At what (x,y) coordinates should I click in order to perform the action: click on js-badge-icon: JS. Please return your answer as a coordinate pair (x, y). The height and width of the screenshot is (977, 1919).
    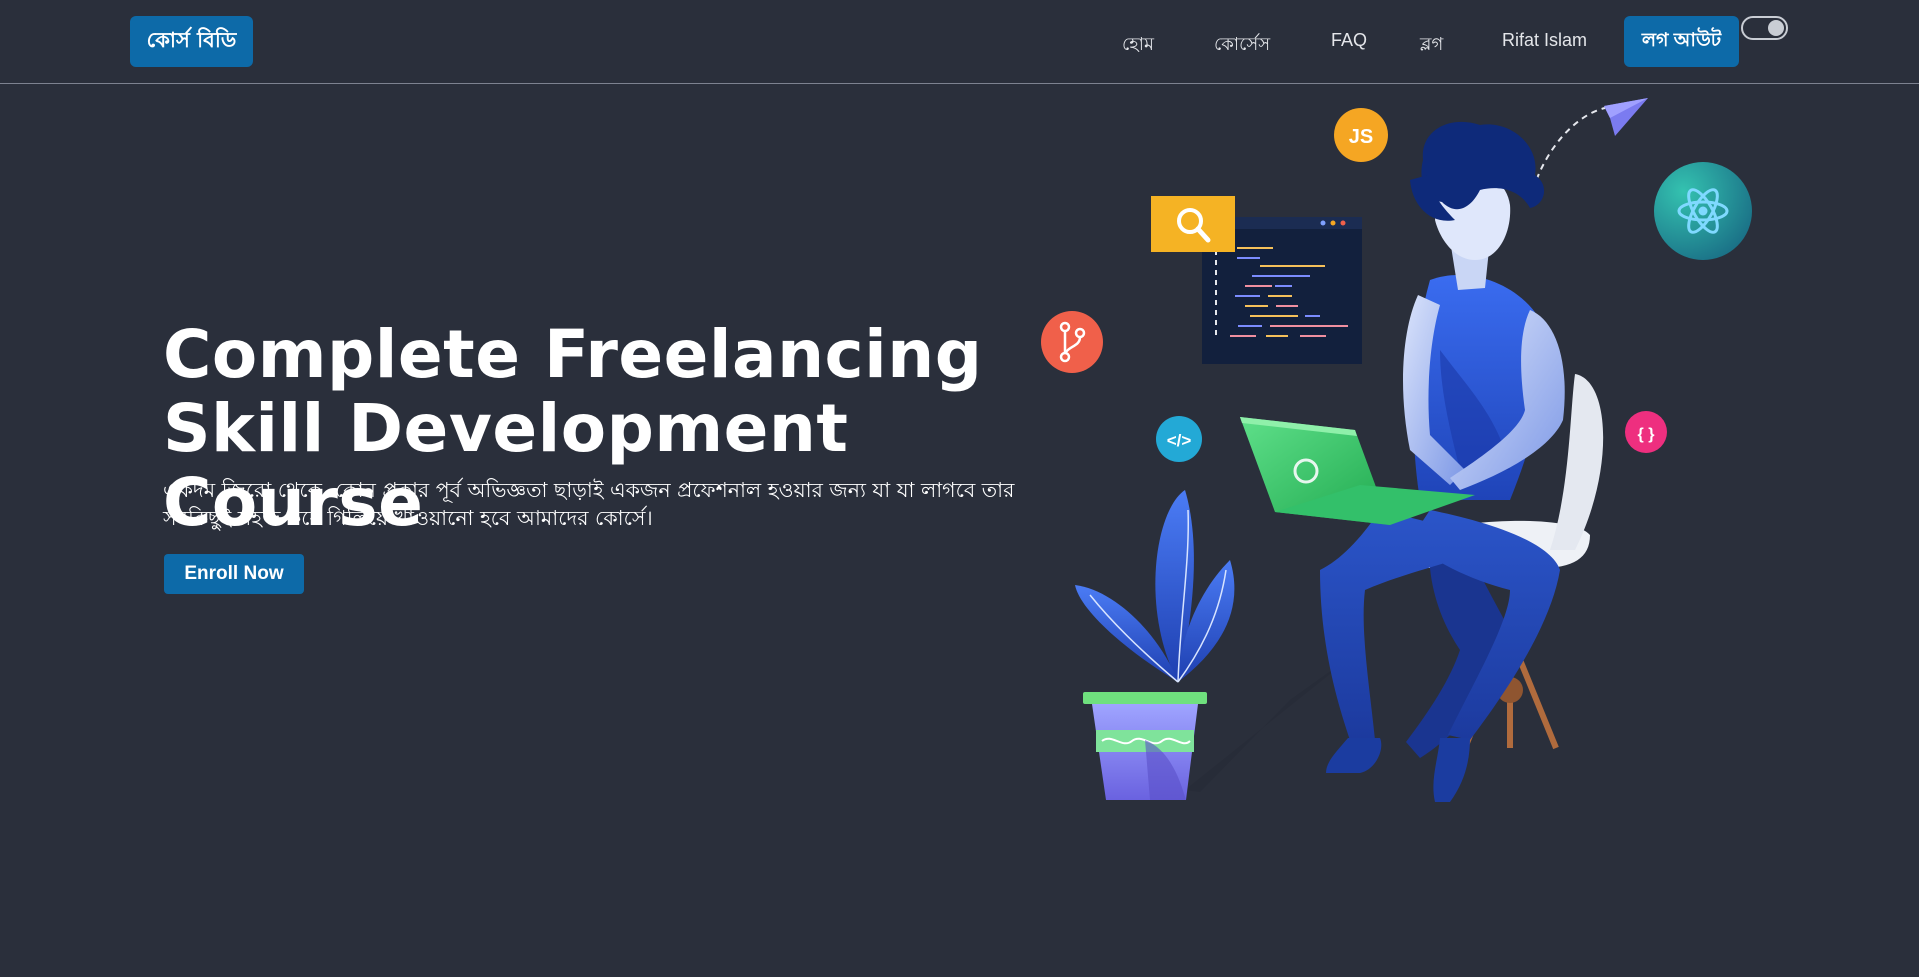
    Looking at the image, I should click on (1361, 135).